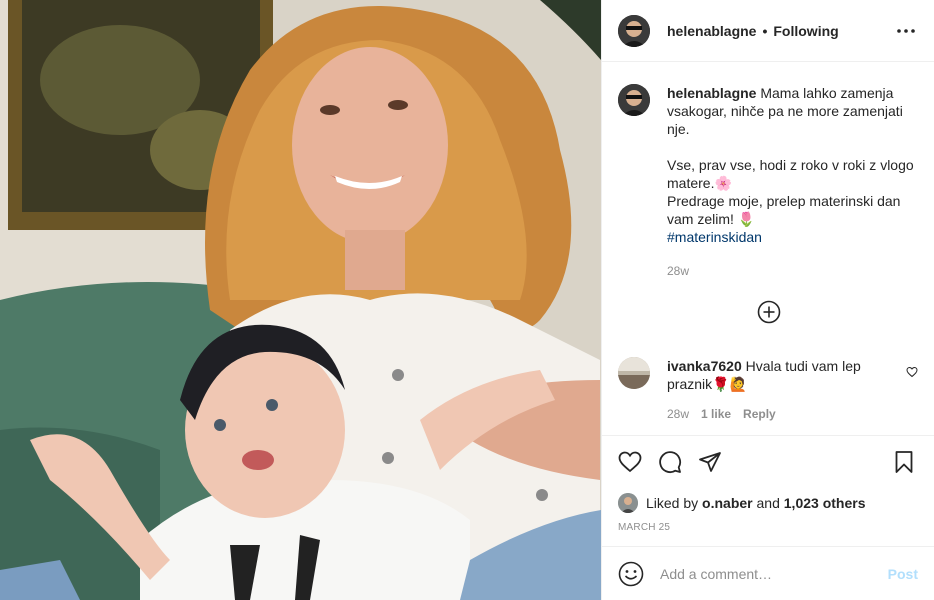 The width and height of the screenshot is (934, 600). Describe the element at coordinates (670, 462) in the screenshot. I see `speech-bubble-icon` at that location.